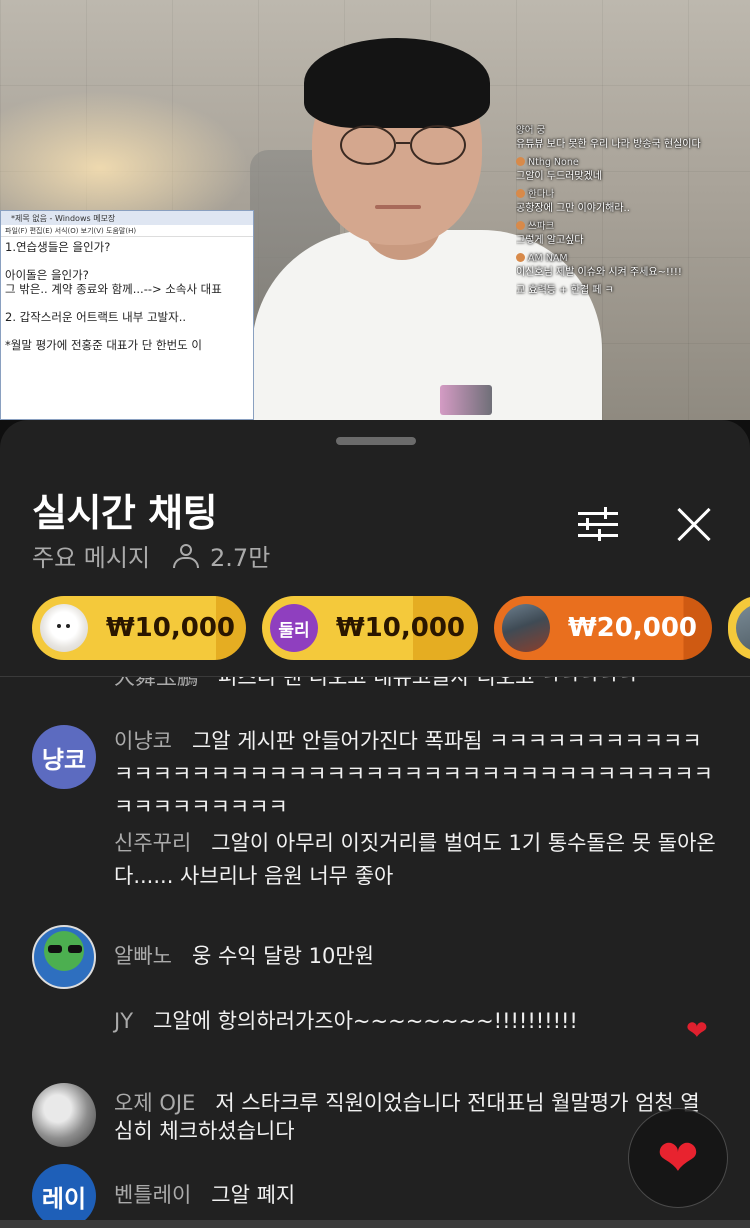 Image resolution: width=750 pixels, height=1228 pixels. I want to click on glasses-right, so click(438, 145).